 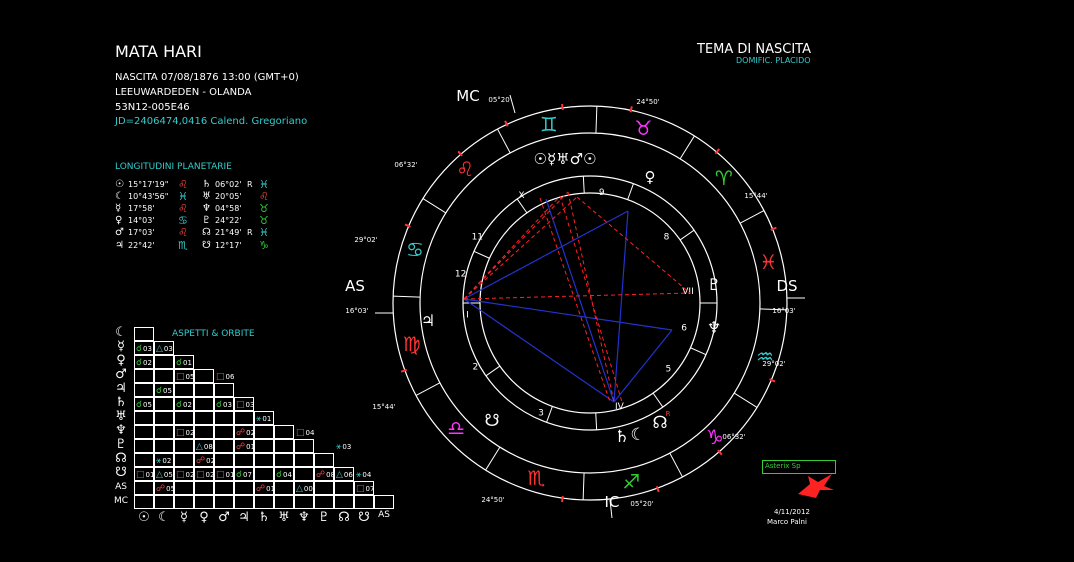 What do you see at coordinates (714, 284) in the screenshot?
I see `pluto-icon: ♇` at bounding box center [714, 284].